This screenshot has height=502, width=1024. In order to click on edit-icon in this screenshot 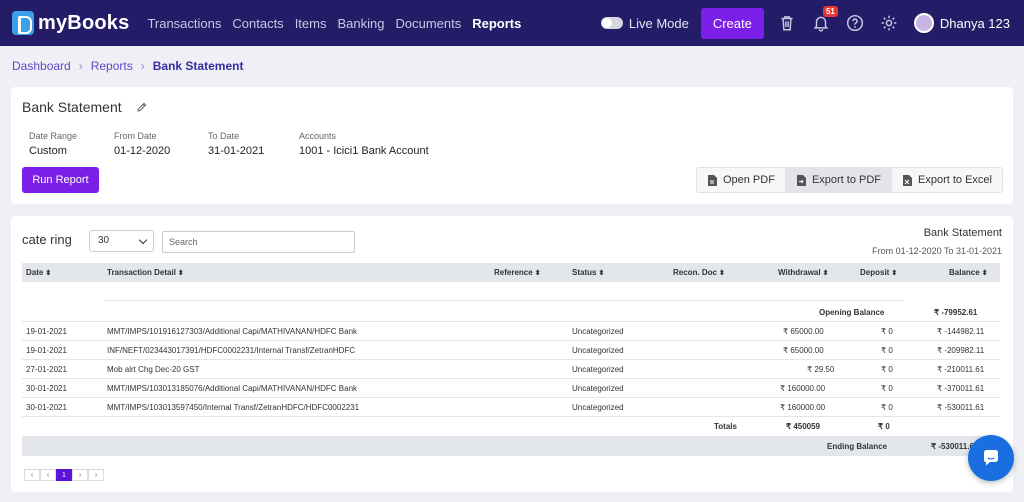, I will do `click(142, 107)`.